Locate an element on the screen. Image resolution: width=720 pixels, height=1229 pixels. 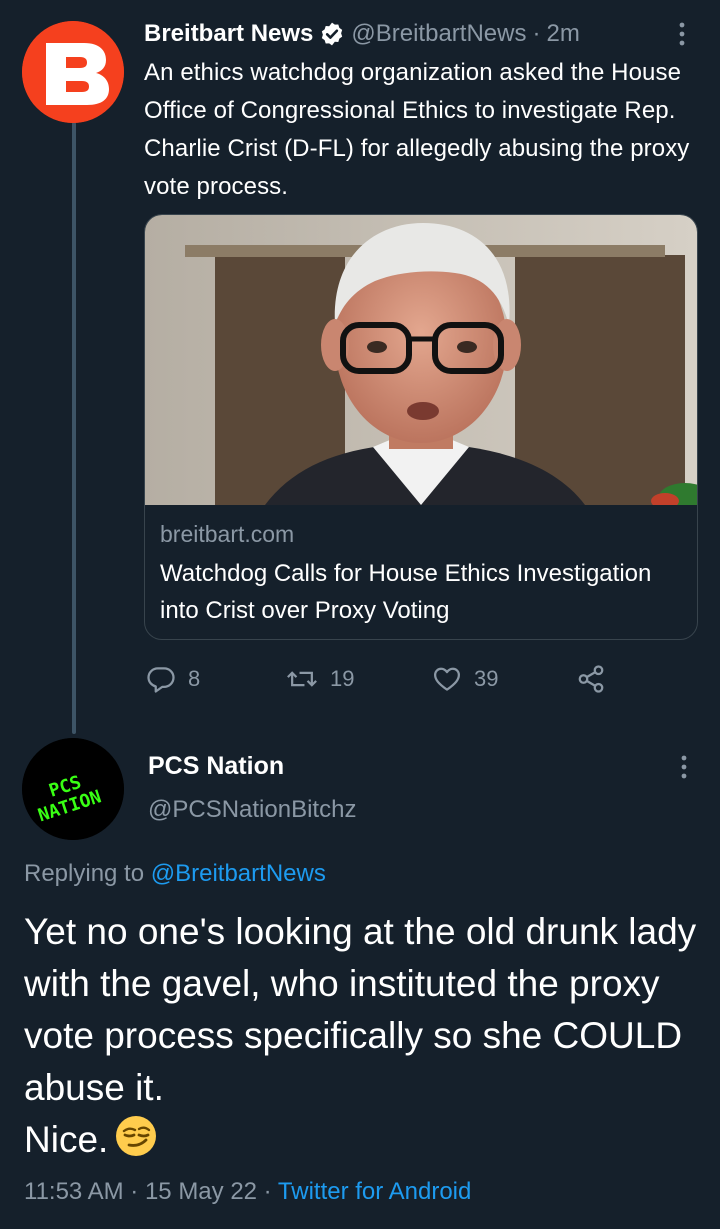
replying-to: Replying to @BreitbartNews is located at coordinates (175, 874).